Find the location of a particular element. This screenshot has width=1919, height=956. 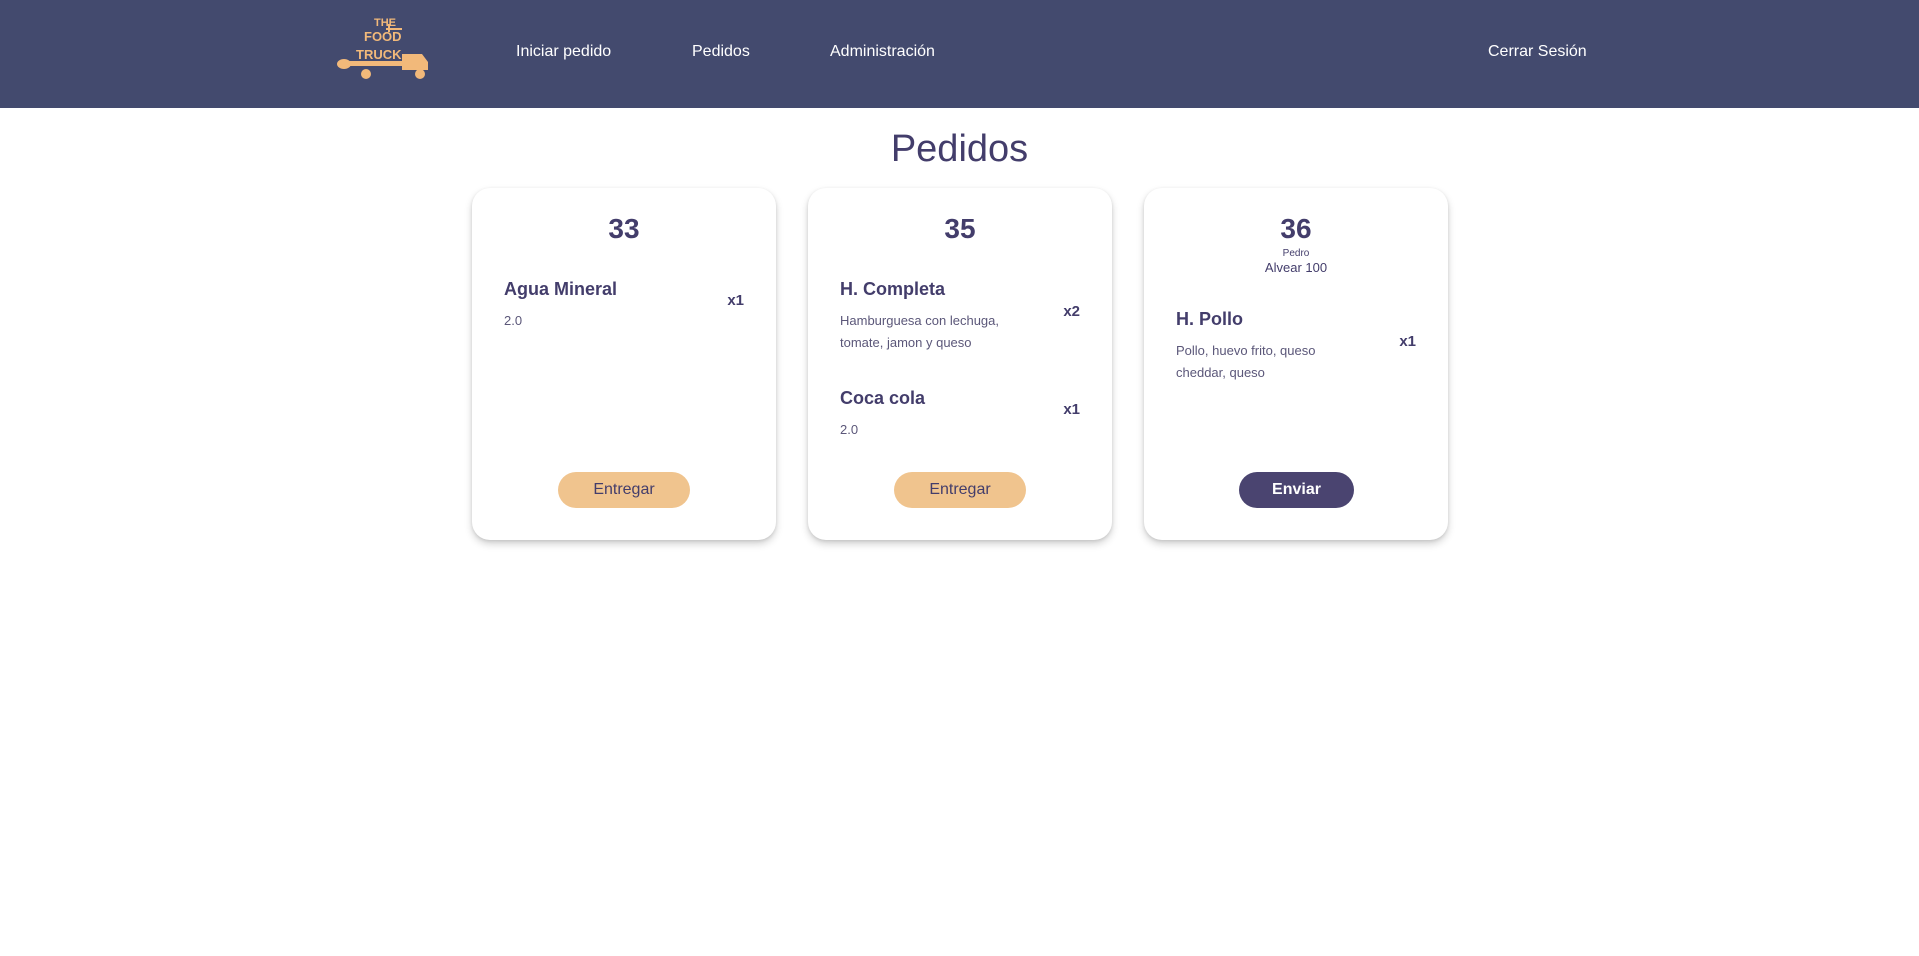

item-name: Coca cola is located at coordinates (883, 398).